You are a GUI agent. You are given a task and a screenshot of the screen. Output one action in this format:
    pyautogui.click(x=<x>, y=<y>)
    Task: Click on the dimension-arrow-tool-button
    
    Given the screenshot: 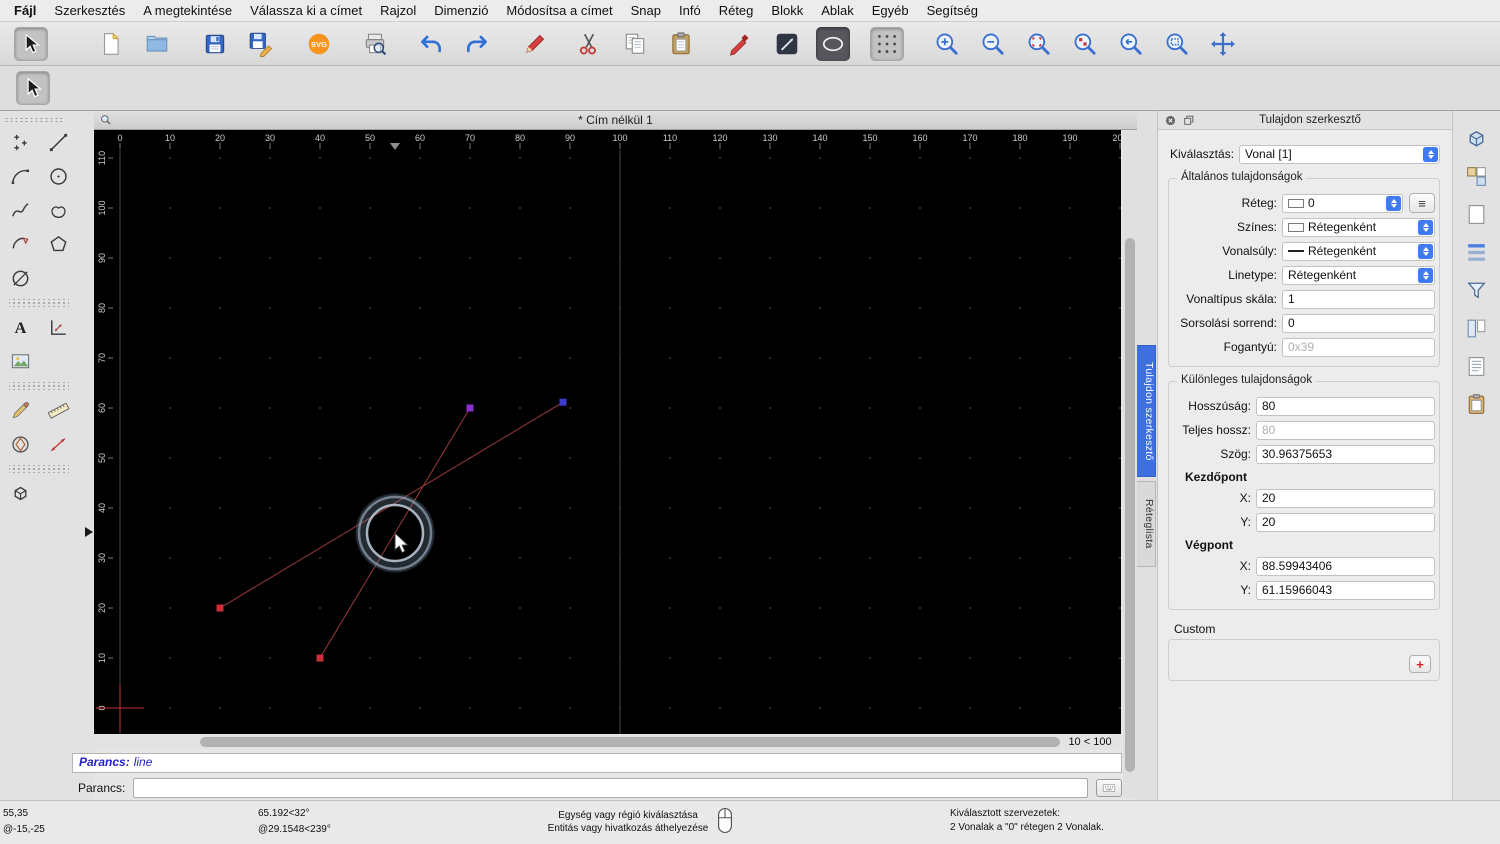 What is the action you would take?
    pyautogui.click(x=58, y=444)
    